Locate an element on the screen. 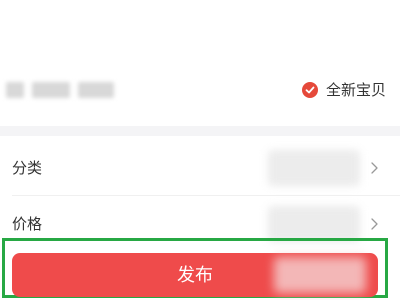 The image size is (400, 300). publish-button: 发布 is located at coordinates (195, 275).